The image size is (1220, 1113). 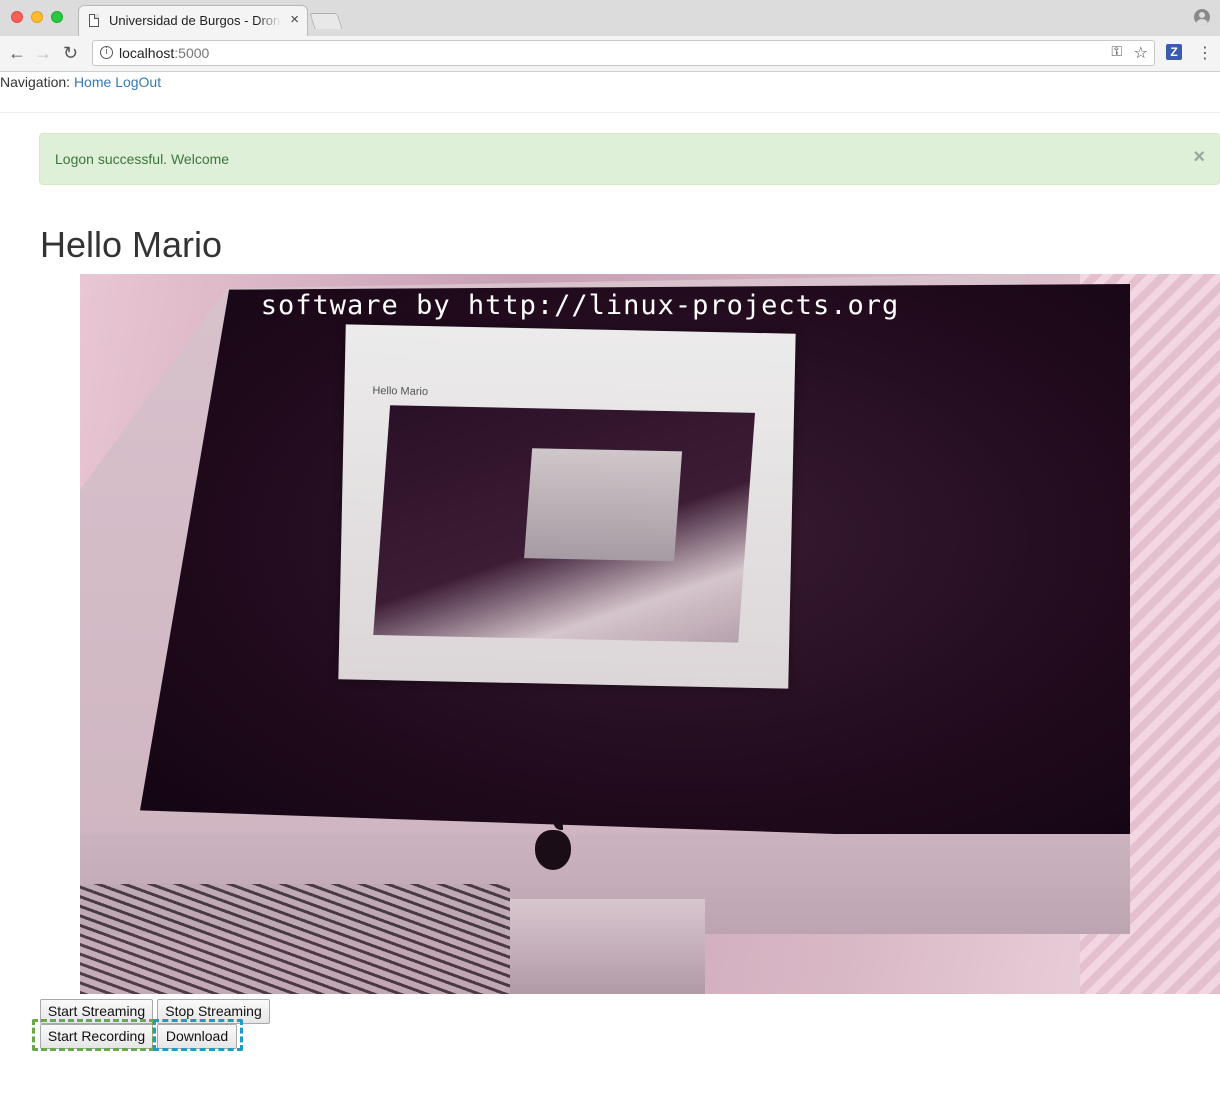 What do you see at coordinates (198, 1035) in the screenshot?
I see `download-highlight` at bounding box center [198, 1035].